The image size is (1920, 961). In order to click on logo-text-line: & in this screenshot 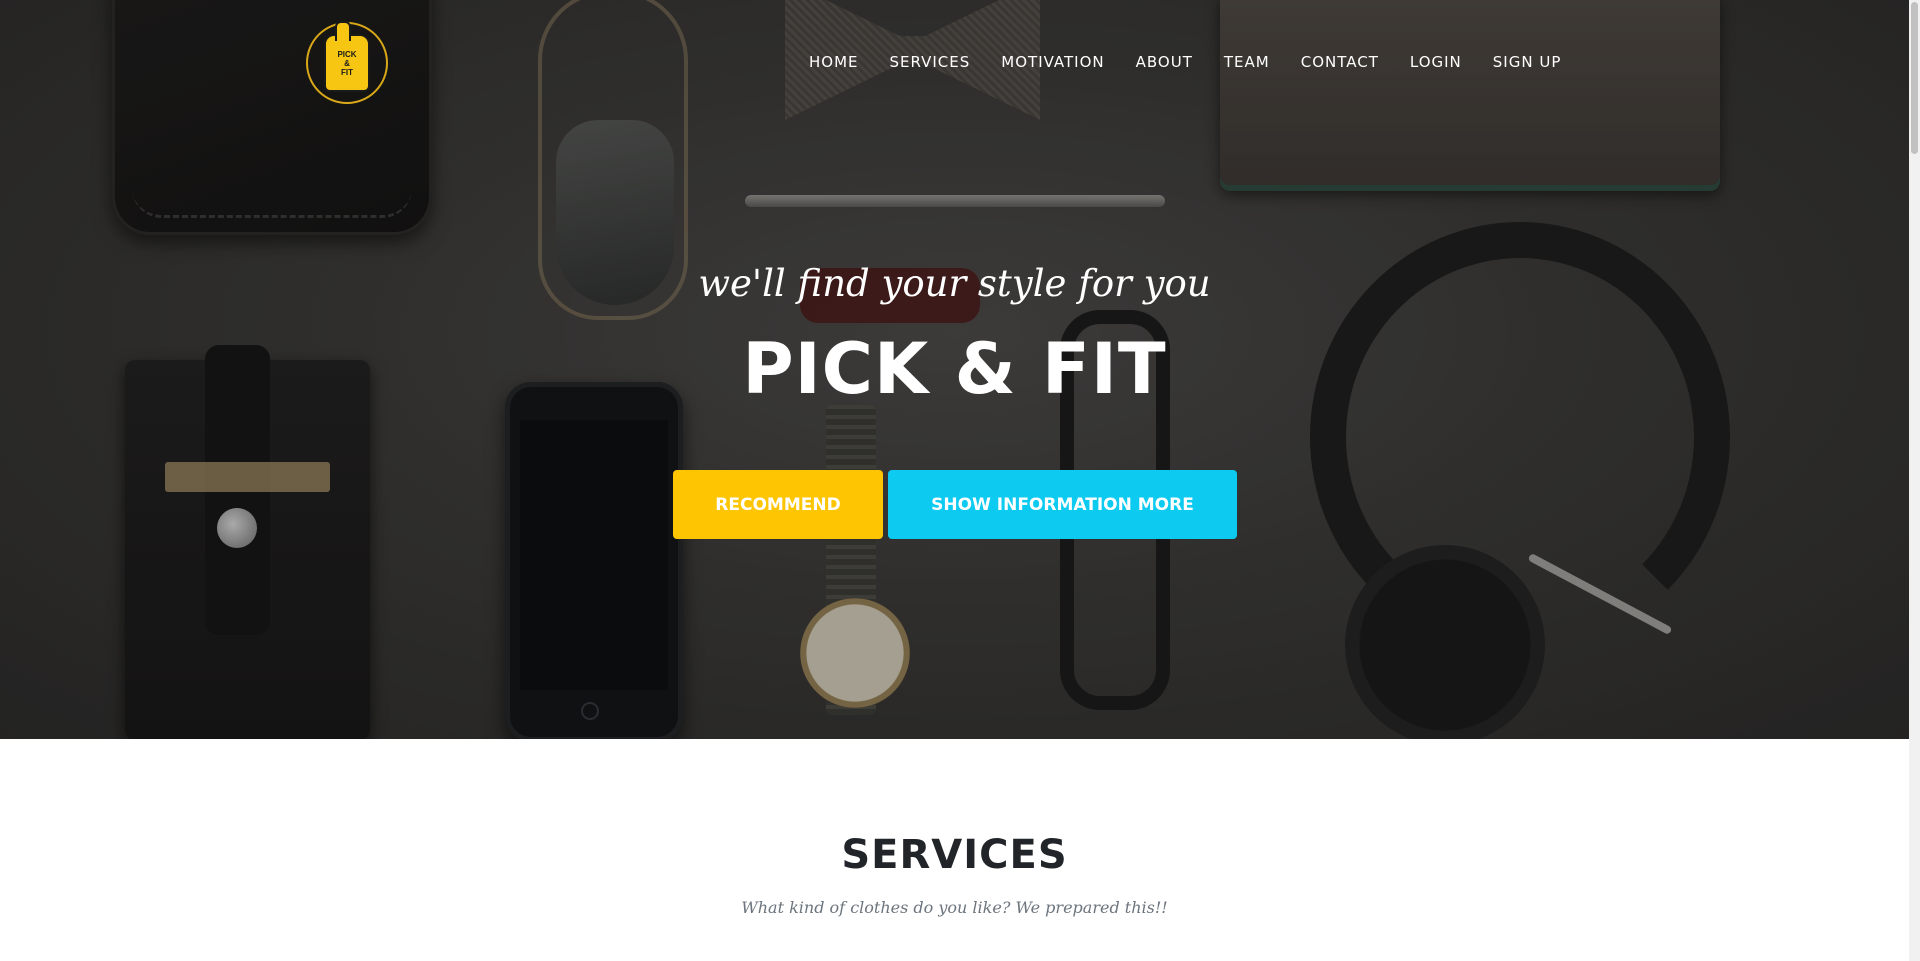, I will do `click(347, 63)`.